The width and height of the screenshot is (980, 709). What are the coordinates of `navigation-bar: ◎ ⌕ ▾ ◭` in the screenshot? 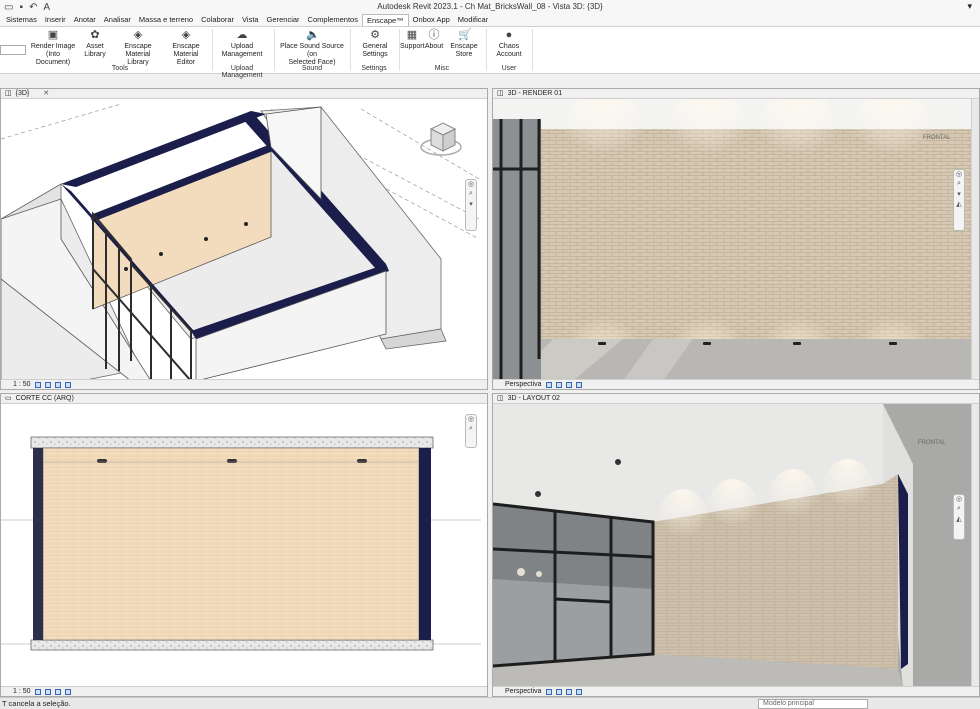 It's located at (959, 200).